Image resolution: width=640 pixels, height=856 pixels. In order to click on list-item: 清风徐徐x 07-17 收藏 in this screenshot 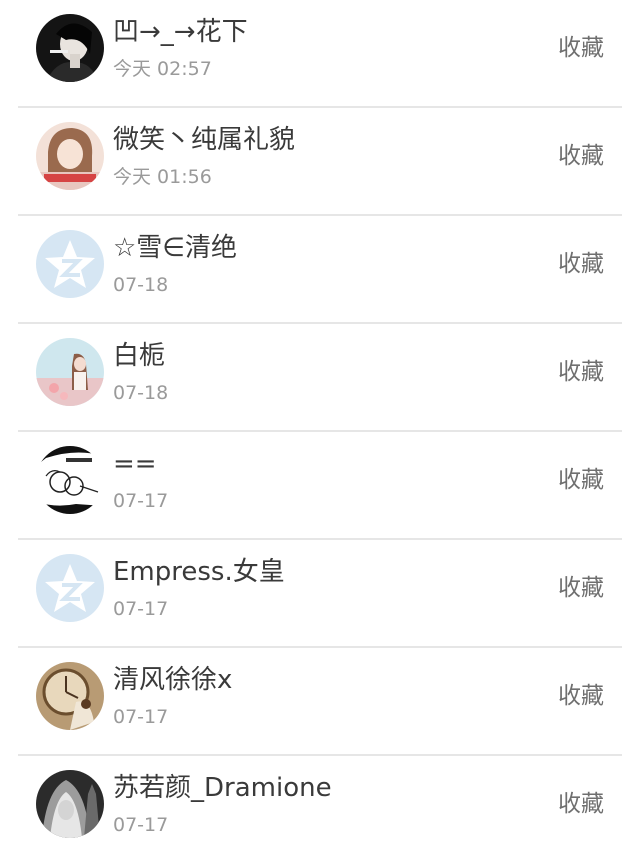, I will do `click(320, 702)`.